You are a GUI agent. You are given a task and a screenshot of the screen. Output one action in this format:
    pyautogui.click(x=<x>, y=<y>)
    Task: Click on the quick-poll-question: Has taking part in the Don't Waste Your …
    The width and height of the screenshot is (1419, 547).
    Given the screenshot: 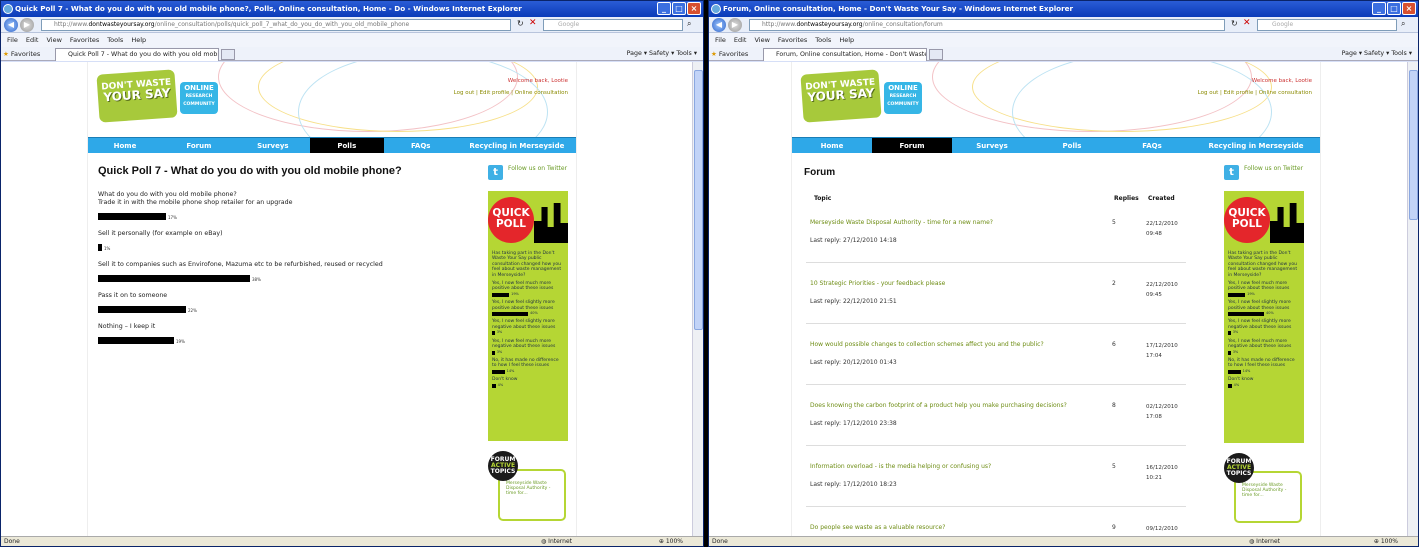 What is the action you would take?
    pyautogui.click(x=1263, y=264)
    